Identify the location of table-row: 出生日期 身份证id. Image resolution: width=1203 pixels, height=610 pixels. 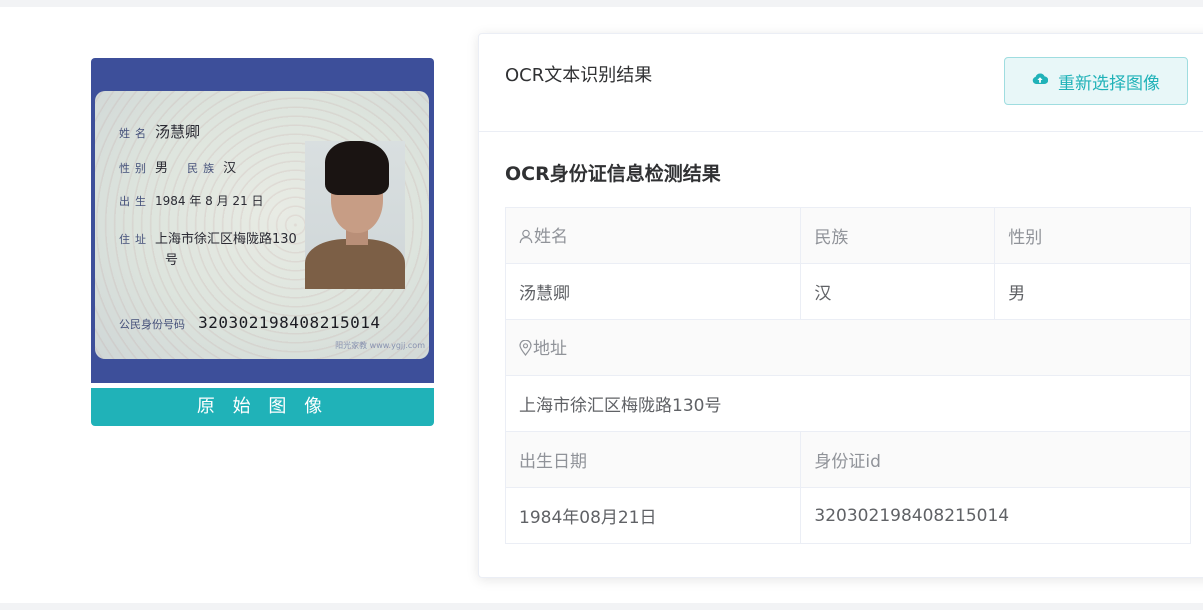
(847, 459).